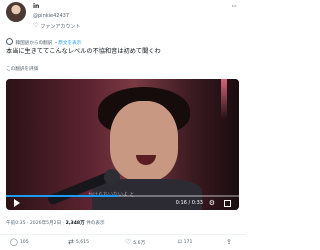 The height and width of the screenshot is (250, 320). I want to click on heart-icon: ♡, so click(36, 25).